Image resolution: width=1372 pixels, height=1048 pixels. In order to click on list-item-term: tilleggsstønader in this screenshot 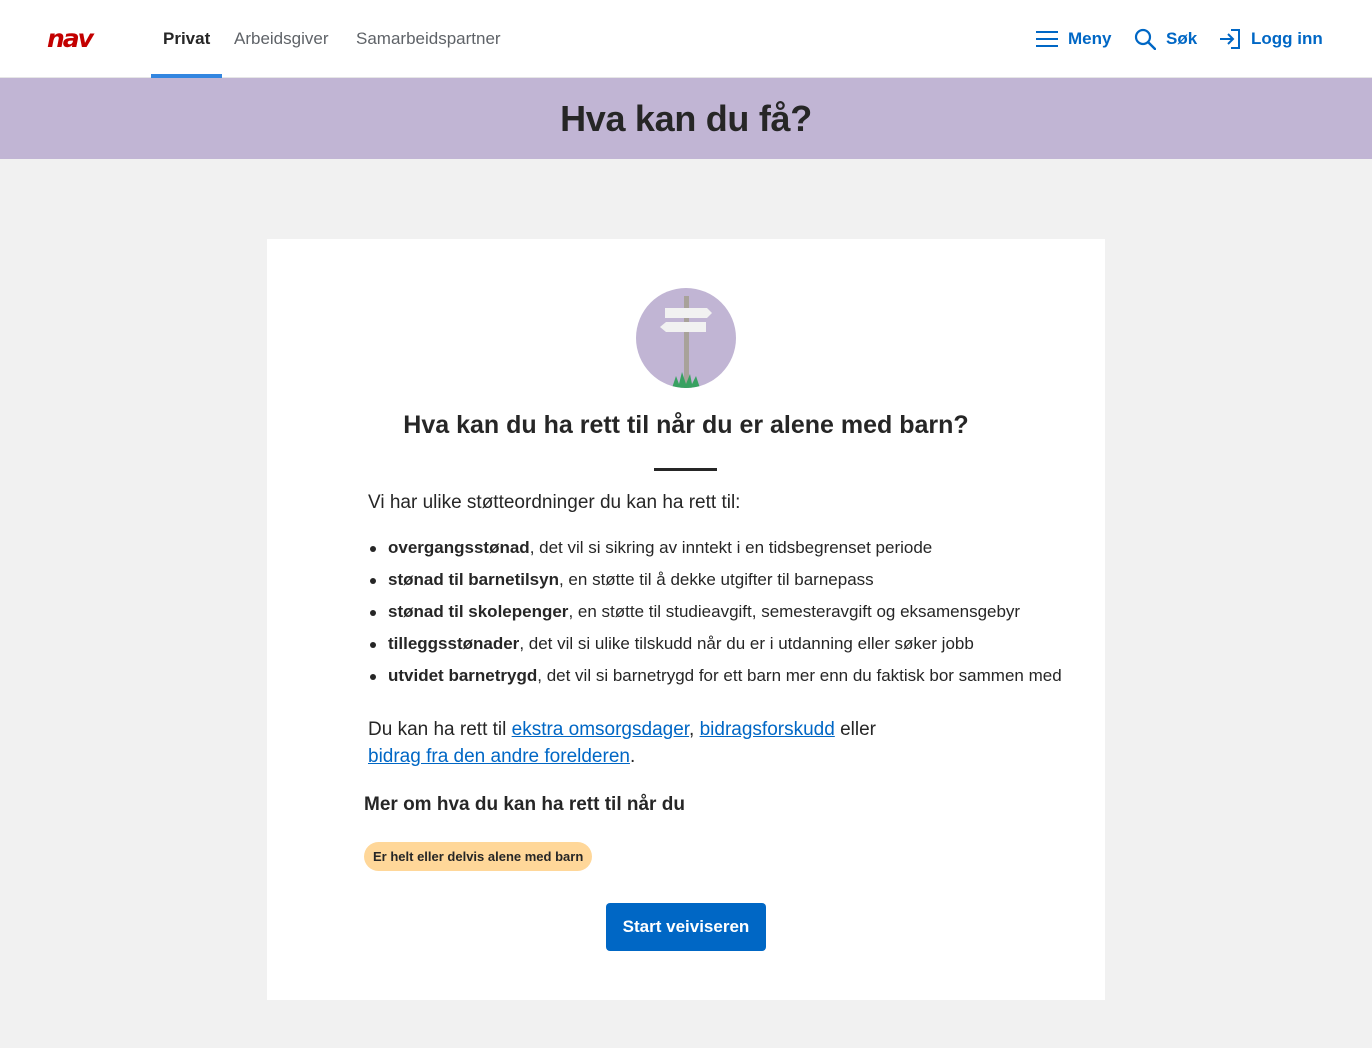, I will do `click(454, 643)`.